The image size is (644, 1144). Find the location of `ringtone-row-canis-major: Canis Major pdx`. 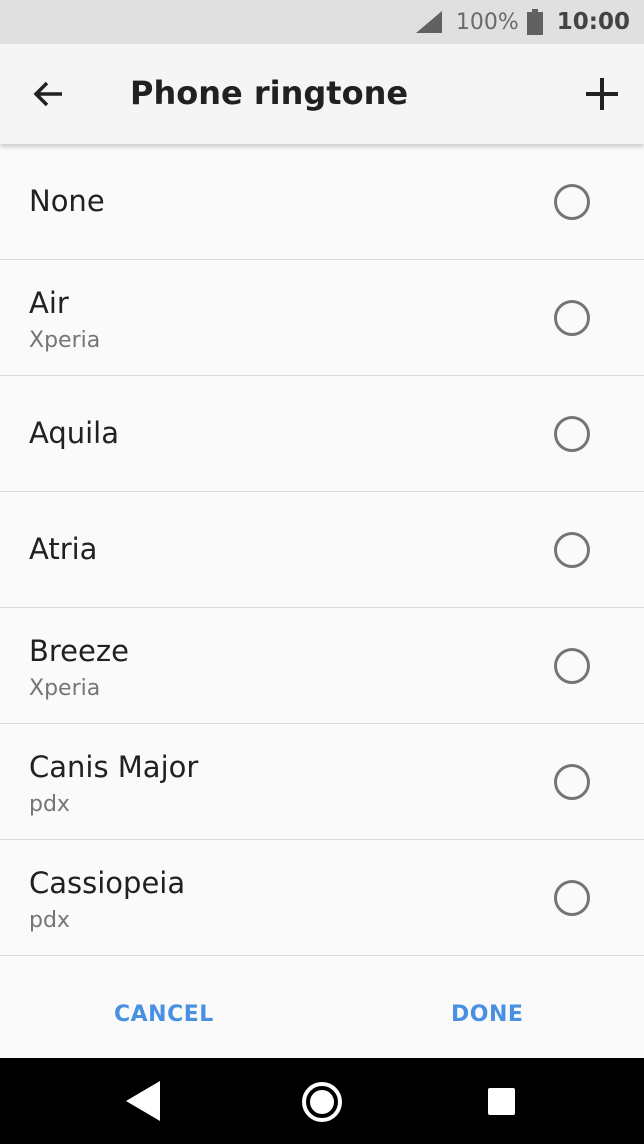

ringtone-row-canis-major: Canis Major pdx is located at coordinates (322, 782).